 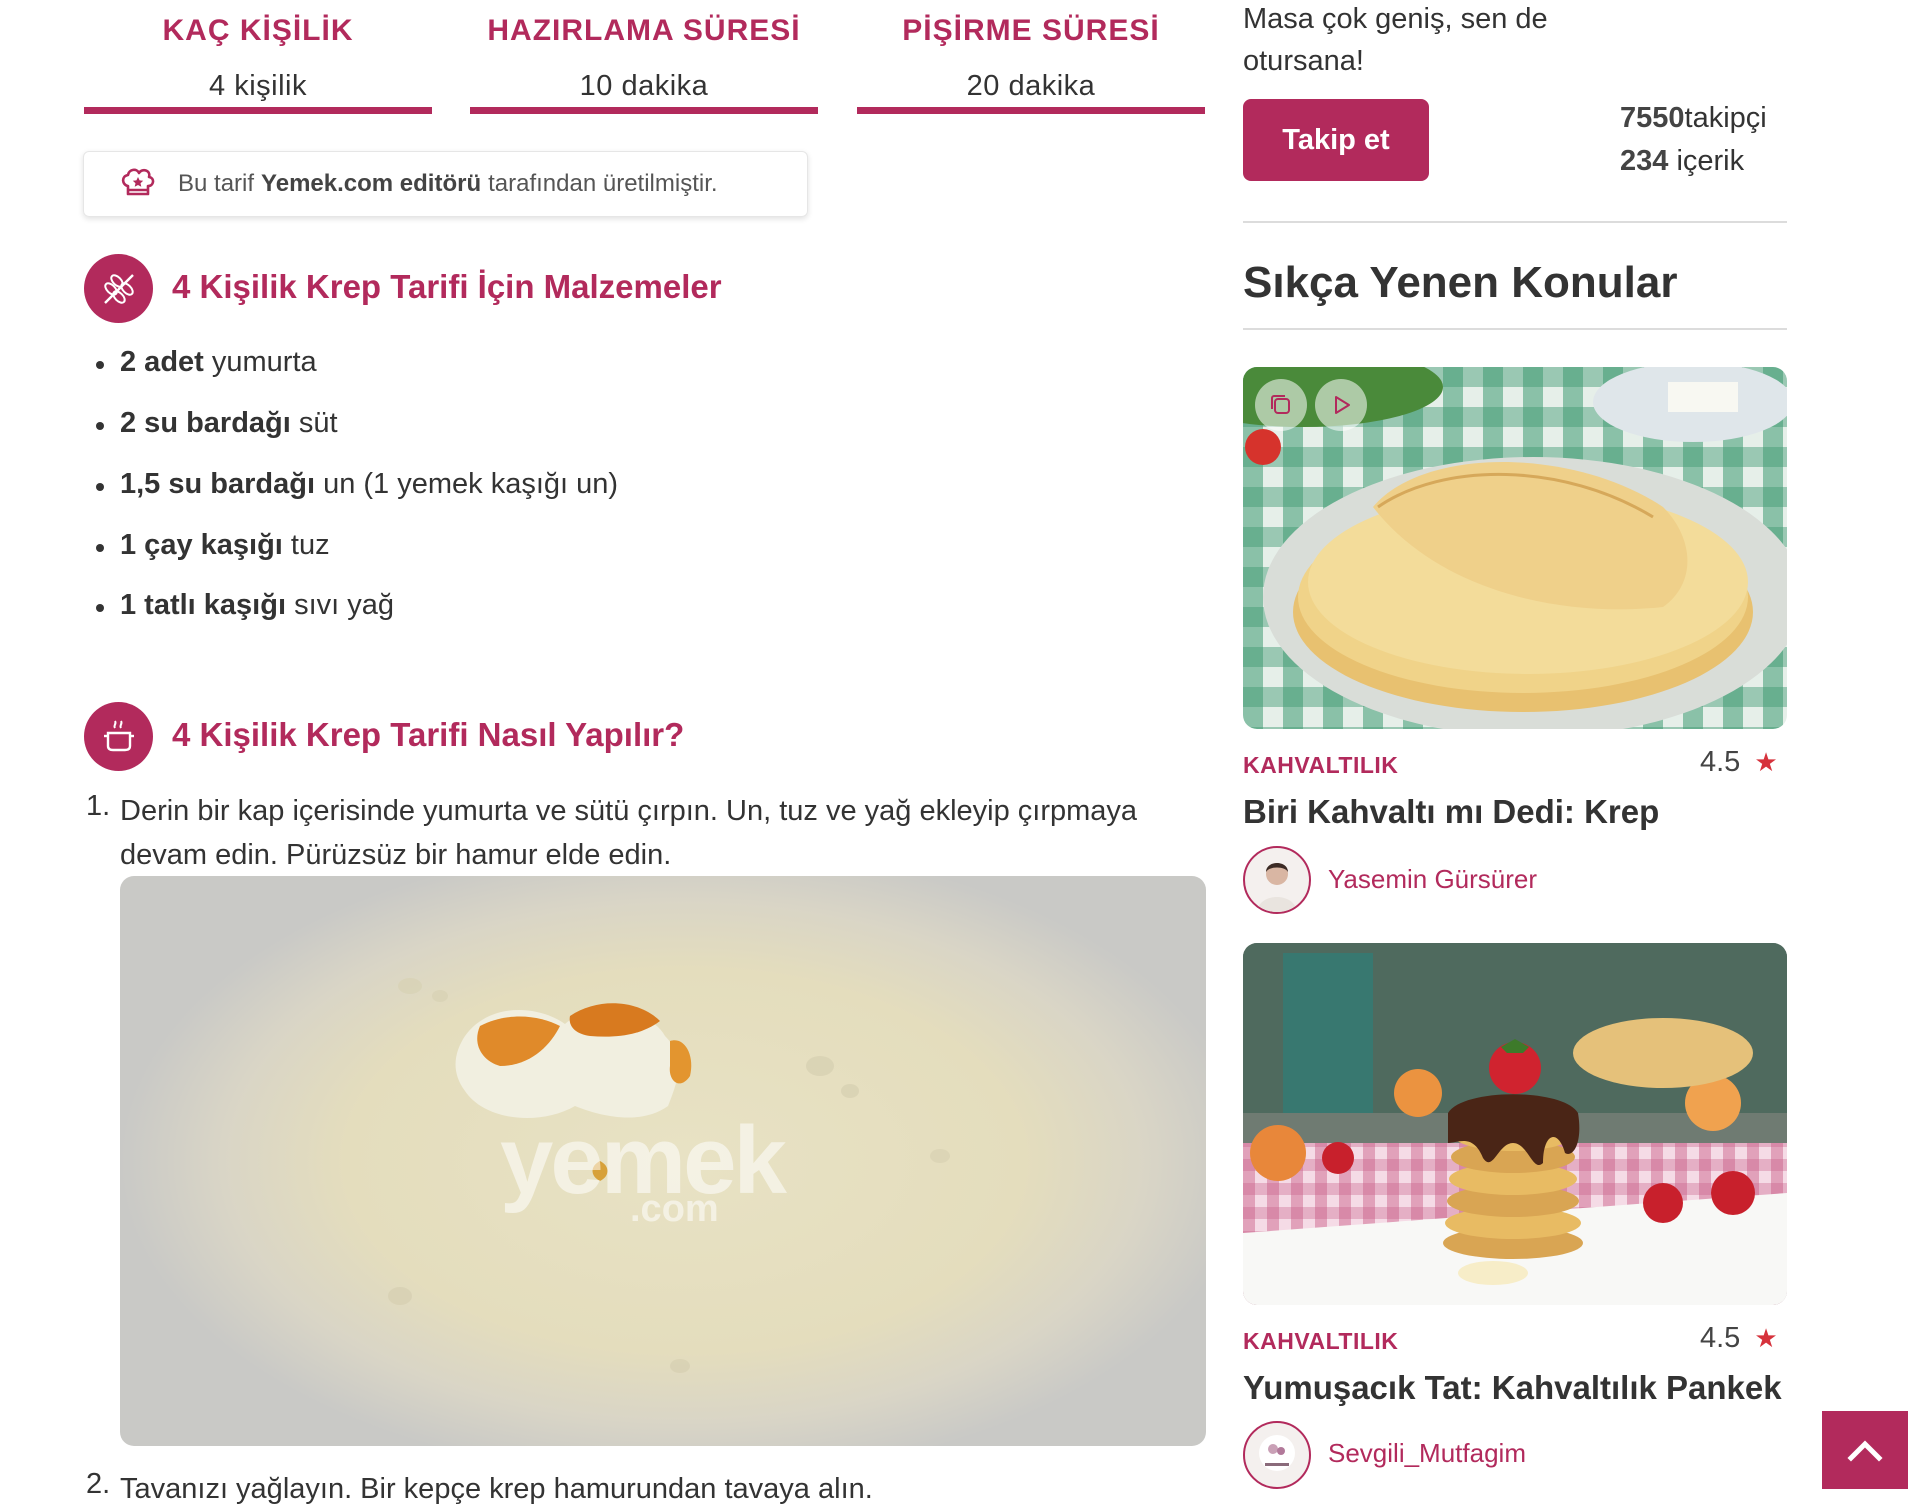 What do you see at coordinates (264, 362) in the screenshot?
I see `ingredient-name: yumurta` at bounding box center [264, 362].